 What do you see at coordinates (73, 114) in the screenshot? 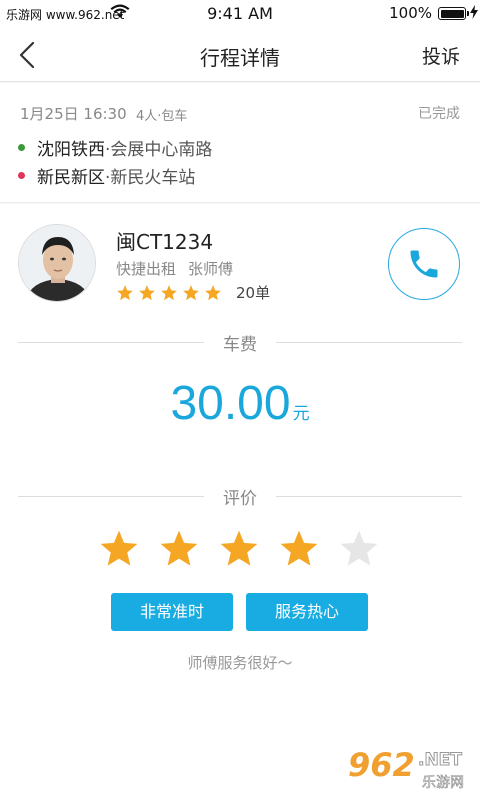
I see `trip-date: 1月25日 16:30` at bounding box center [73, 114].